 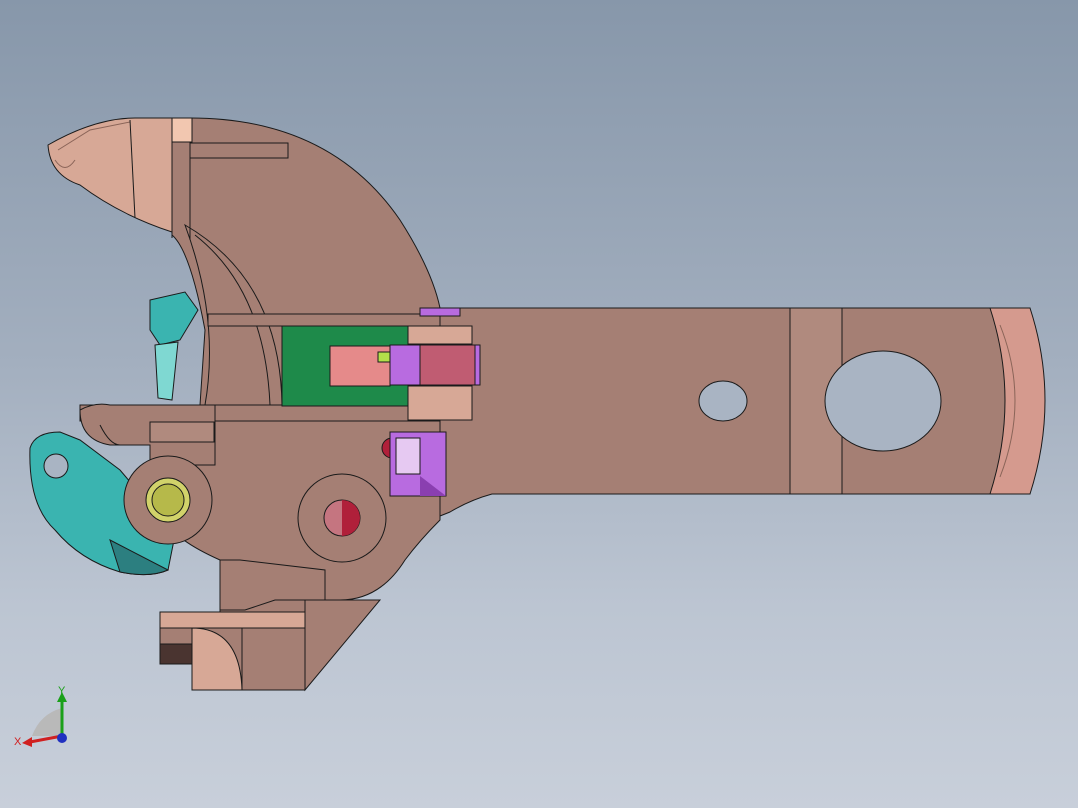 What do you see at coordinates (47, 722) in the screenshot?
I see `triad-plane` at bounding box center [47, 722].